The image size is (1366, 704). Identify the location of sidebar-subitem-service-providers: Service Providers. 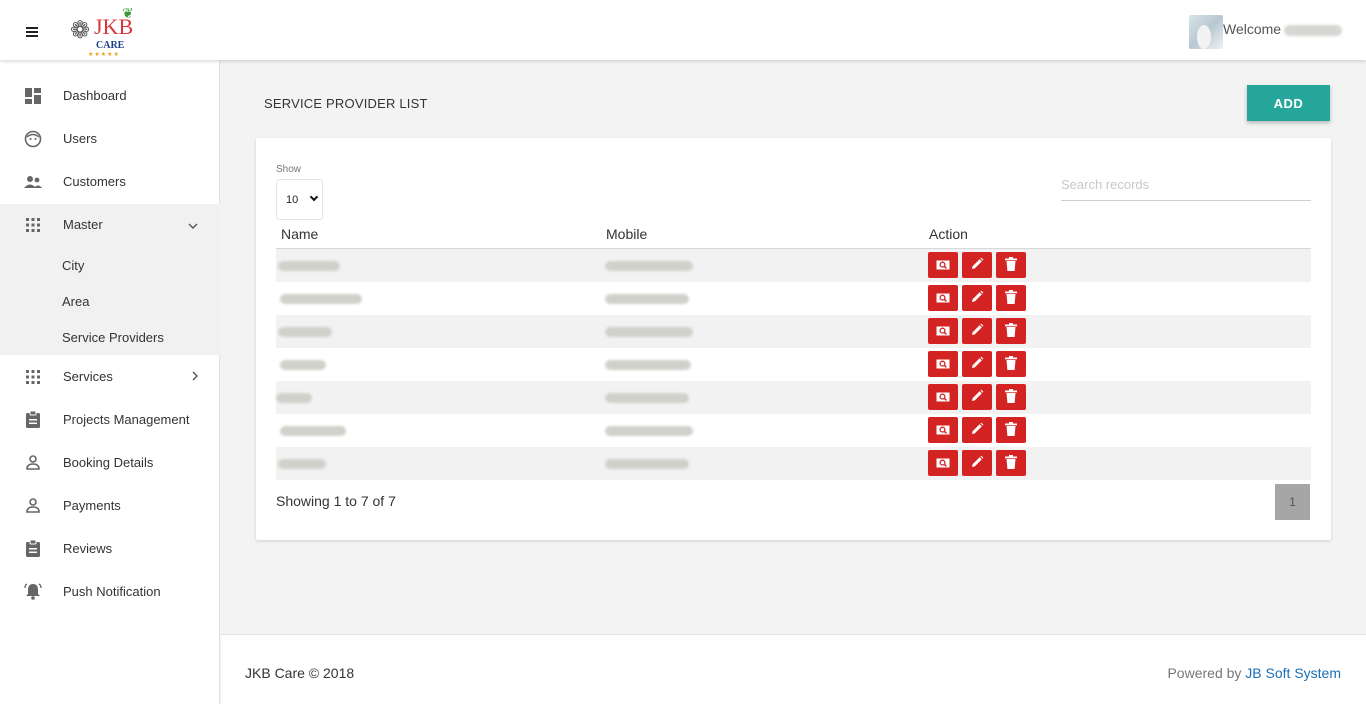
(110, 337).